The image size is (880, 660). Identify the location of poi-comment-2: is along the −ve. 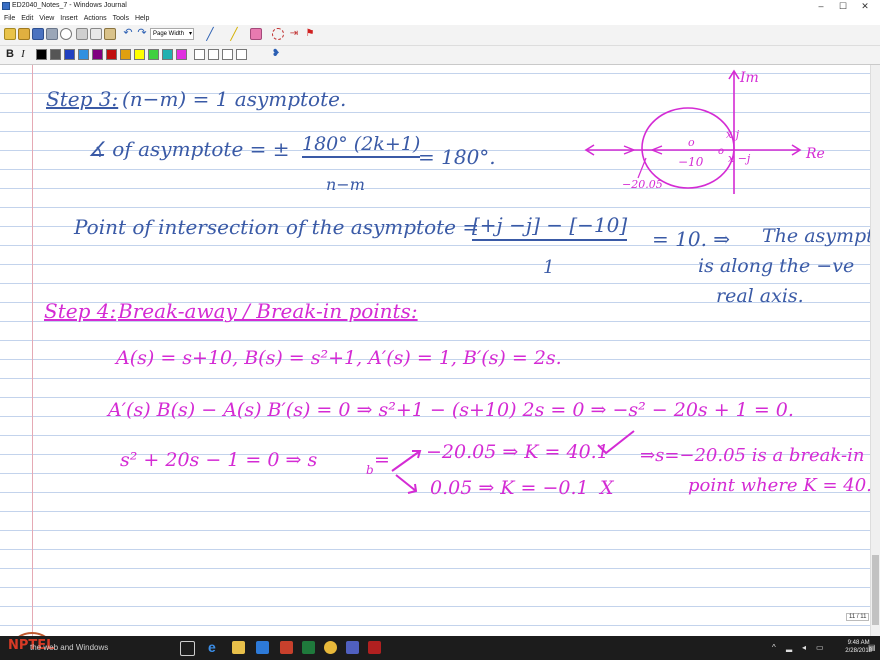
(776, 266).